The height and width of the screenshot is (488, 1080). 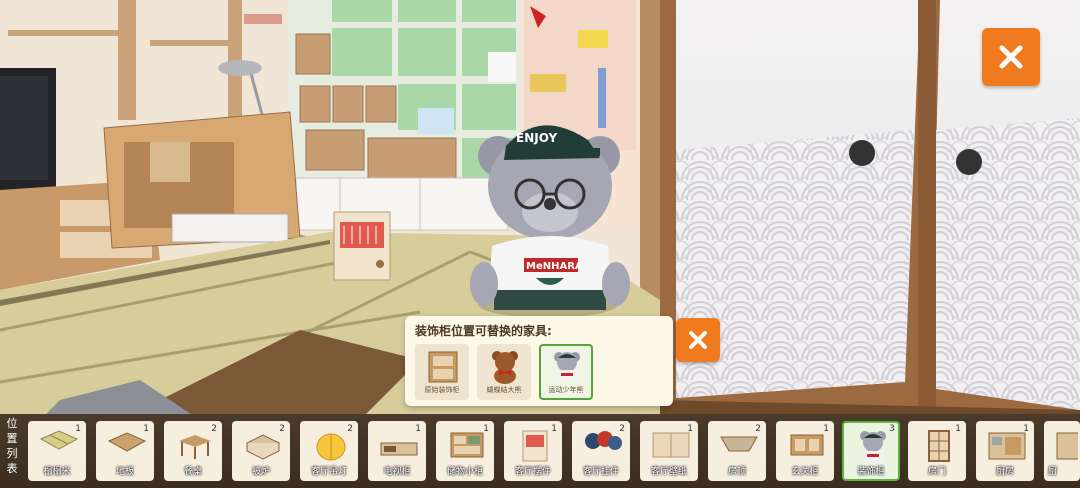 What do you see at coordinates (1007, 446) in the screenshot?
I see `kitchen-icon` at bounding box center [1007, 446].